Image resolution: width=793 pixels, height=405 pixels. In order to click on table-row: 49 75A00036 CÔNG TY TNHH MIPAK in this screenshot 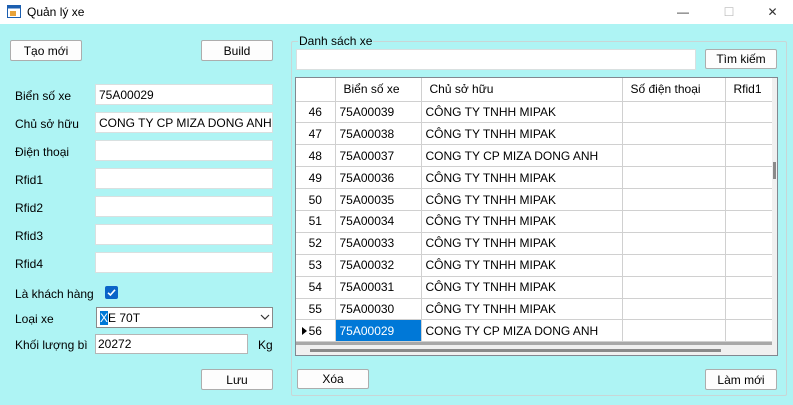, I will do `click(534, 178)`.